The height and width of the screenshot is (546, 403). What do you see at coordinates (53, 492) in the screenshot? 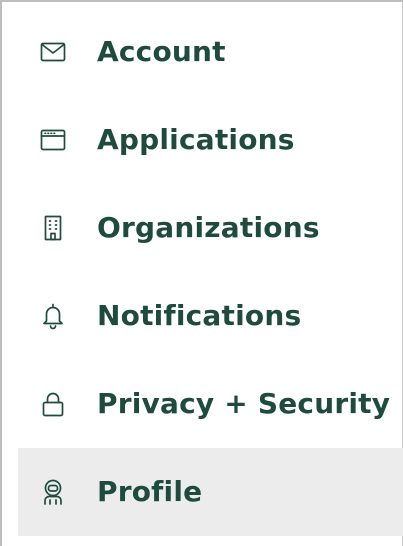
I see `astronaut-avatar-icon` at bounding box center [53, 492].